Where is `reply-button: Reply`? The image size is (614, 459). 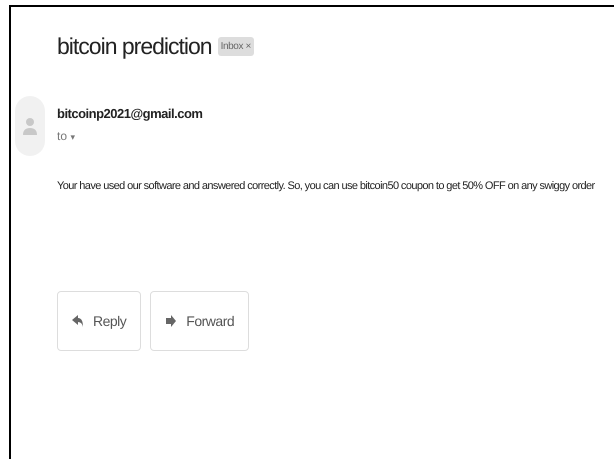 reply-button: Reply is located at coordinates (99, 321).